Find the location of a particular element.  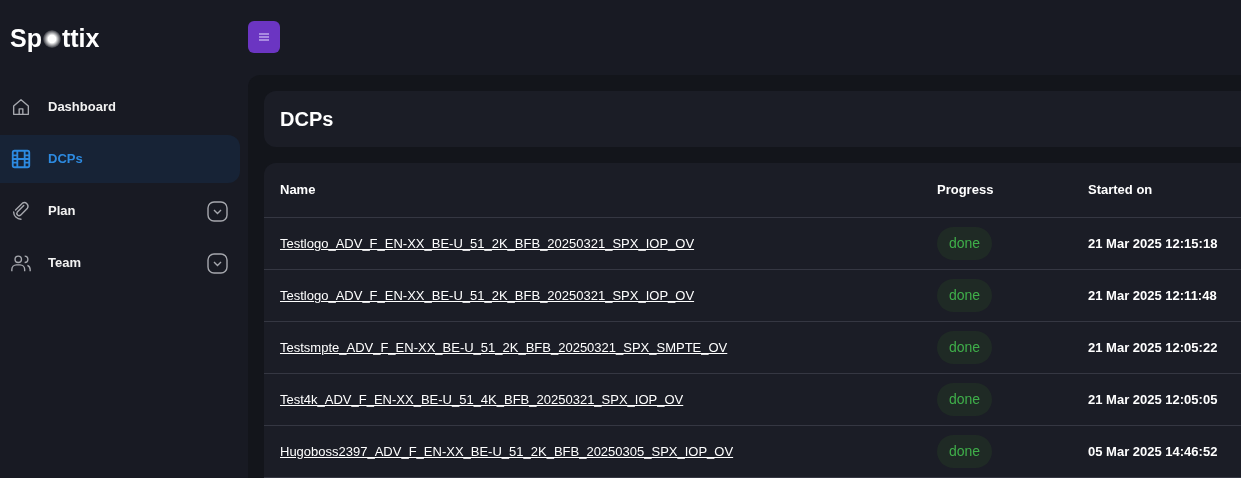

film-icon is located at coordinates (21, 159).